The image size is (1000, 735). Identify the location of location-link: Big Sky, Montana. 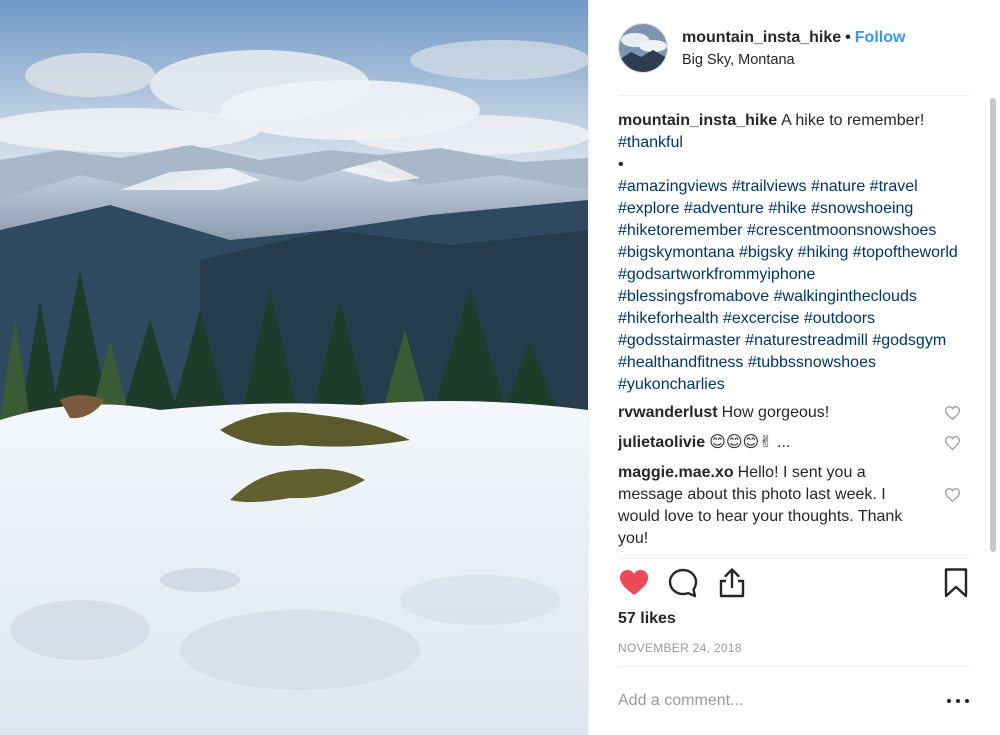
(738, 60).